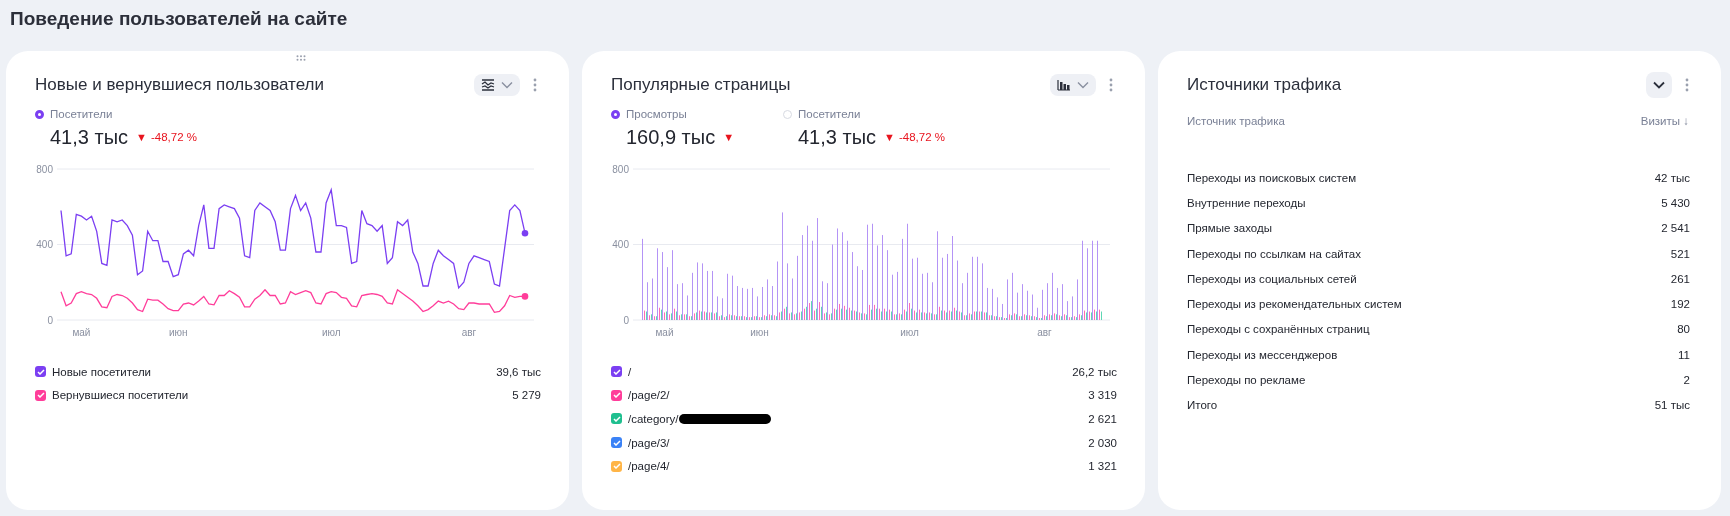 This screenshot has height=516, width=1730. Describe the element at coordinates (701, 85) in the screenshot. I see `card-title: Популярные страницы` at that location.